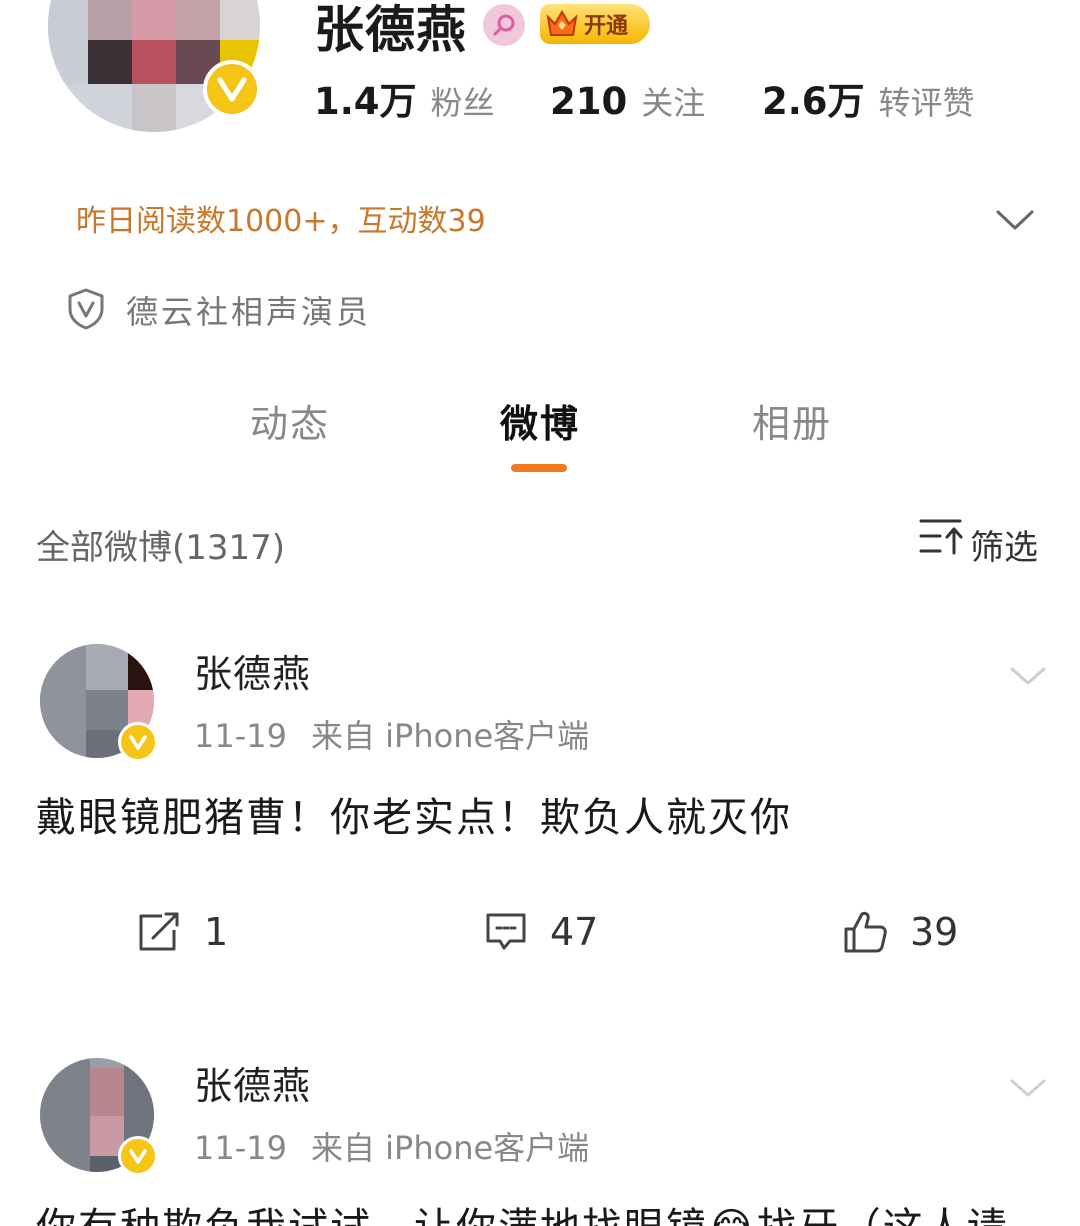 This screenshot has height=1226, width=1080. What do you see at coordinates (540, 424) in the screenshot?
I see `tab-weibo: 微博` at bounding box center [540, 424].